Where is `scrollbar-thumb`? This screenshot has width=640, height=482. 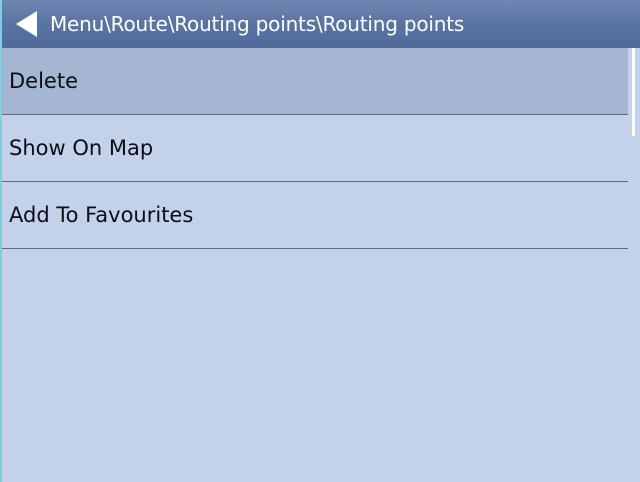
scrollbar-thumb is located at coordinates (633, 92).